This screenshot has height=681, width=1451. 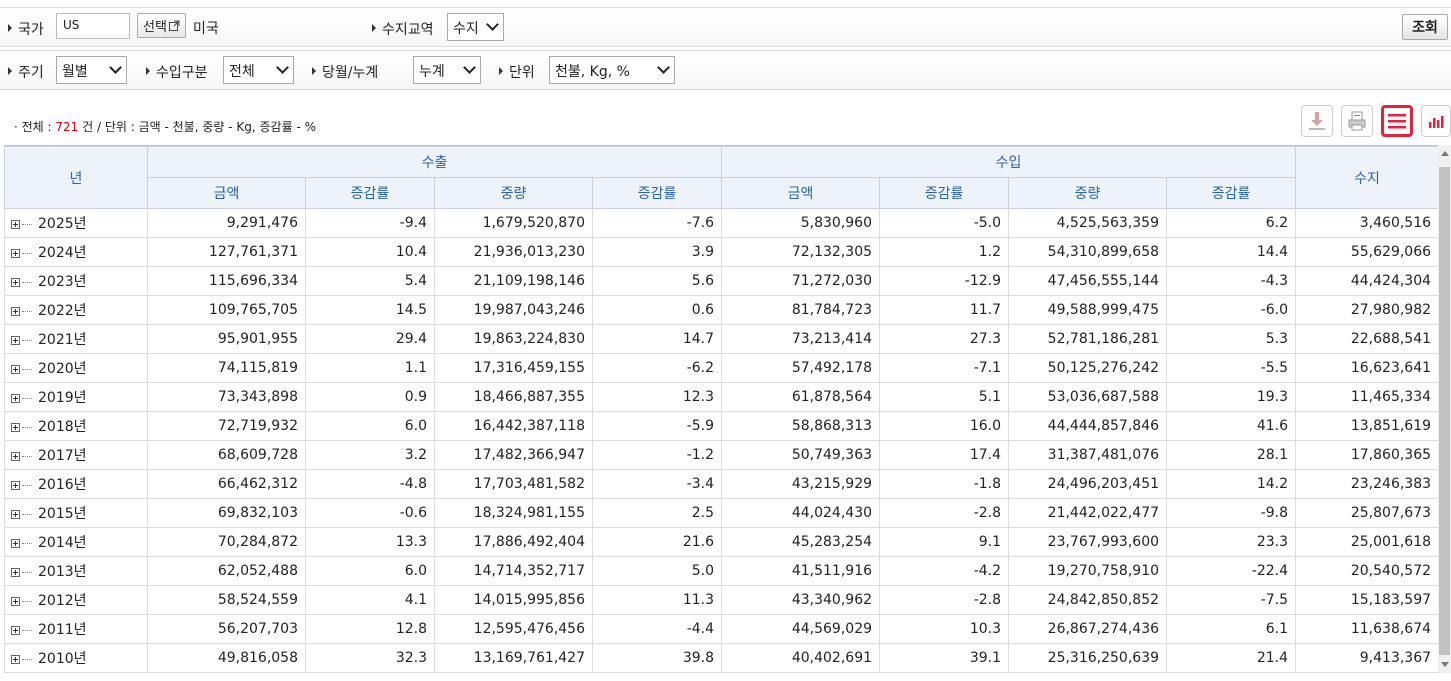 What do you see at coordinates (226, 193) in the screenshot?
I see `header-export-amount: 금액` at bounding box center [226, 193].